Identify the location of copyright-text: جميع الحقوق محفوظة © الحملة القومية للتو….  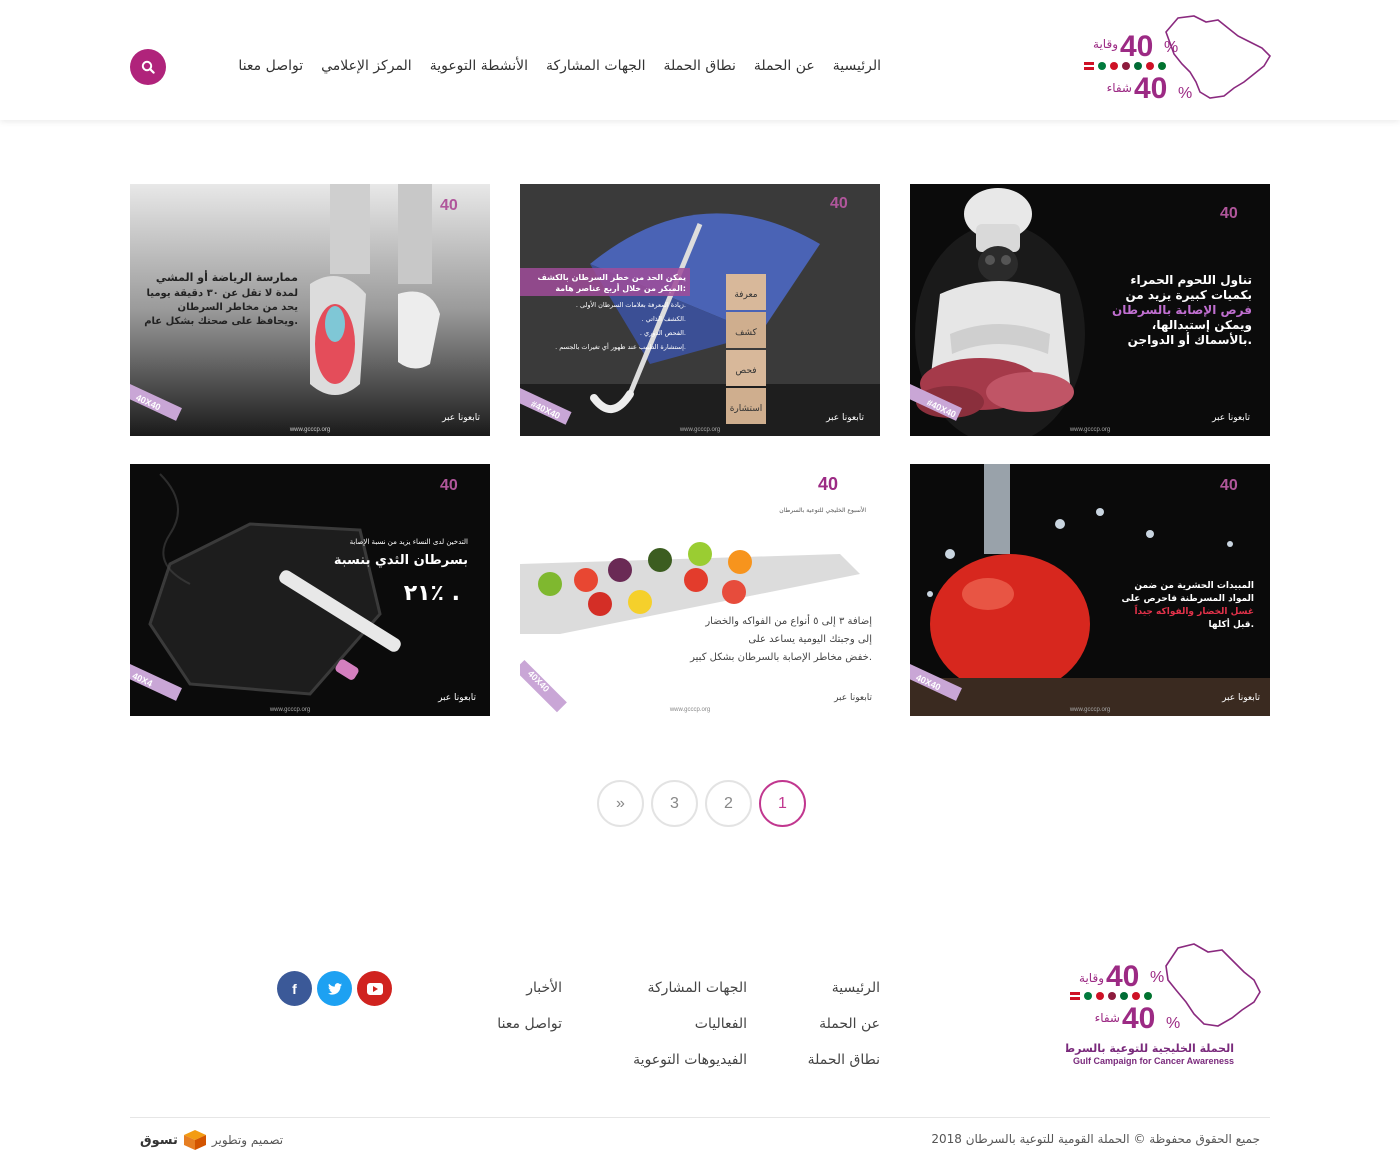
(1095, 1139).